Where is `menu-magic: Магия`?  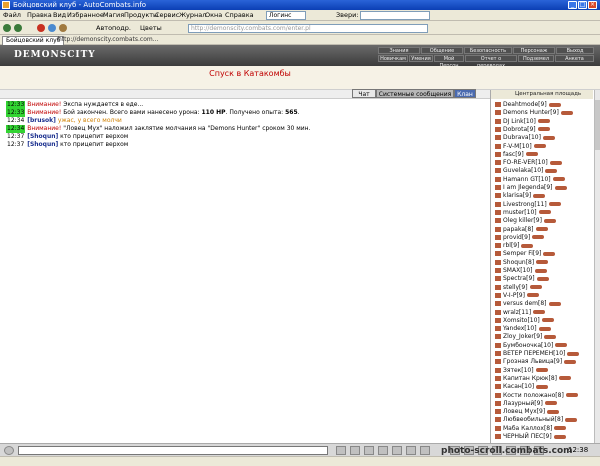 menu-magic: Магия is located at coordinates (113, 15).